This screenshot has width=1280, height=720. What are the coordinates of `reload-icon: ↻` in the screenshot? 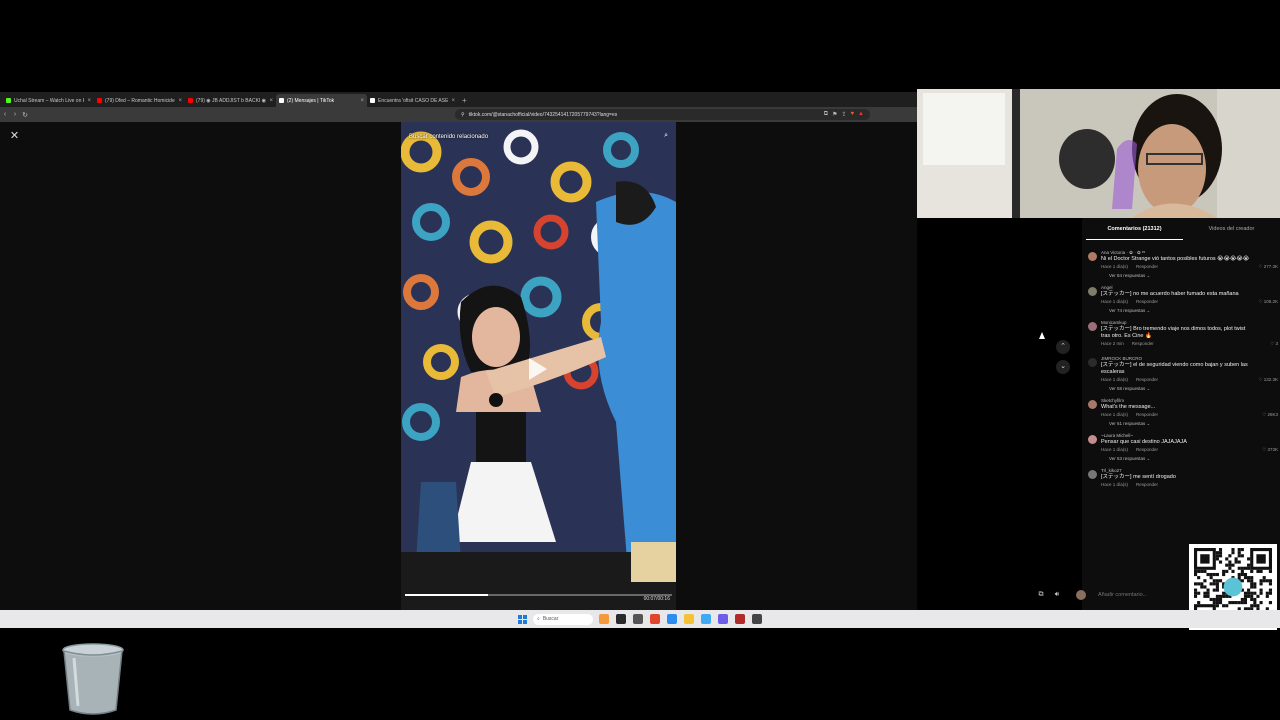 It's located at (25, 115).